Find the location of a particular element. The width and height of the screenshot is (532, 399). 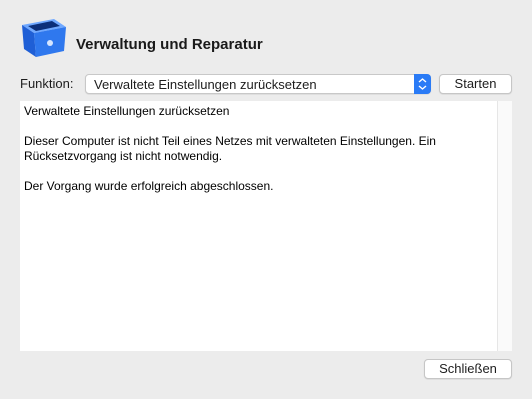

function-select-value: Verwaltete Einstellungen zurücksetzen is located at coordinates (205, 84).